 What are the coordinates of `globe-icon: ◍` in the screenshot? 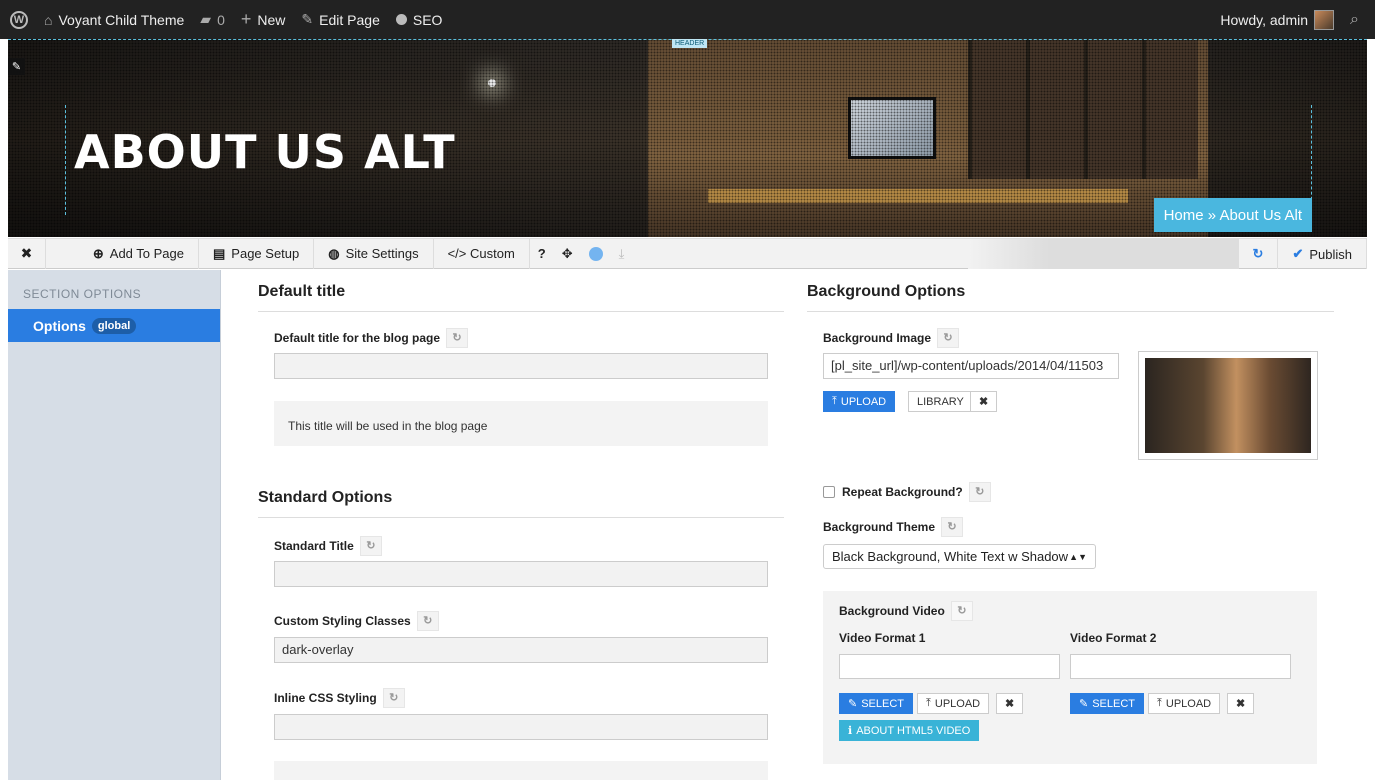 It's located at (334, 253).